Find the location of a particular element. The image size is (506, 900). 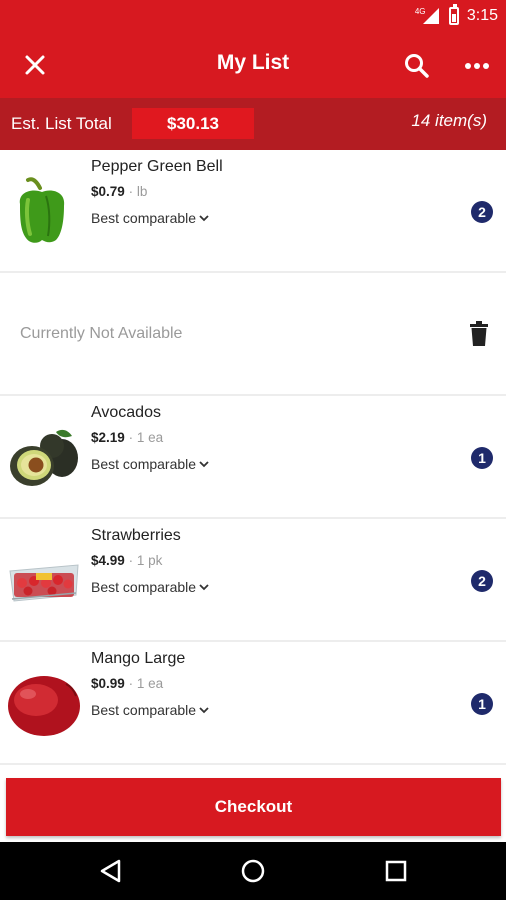

product-image-avocados is located at coordinates (44, 458).